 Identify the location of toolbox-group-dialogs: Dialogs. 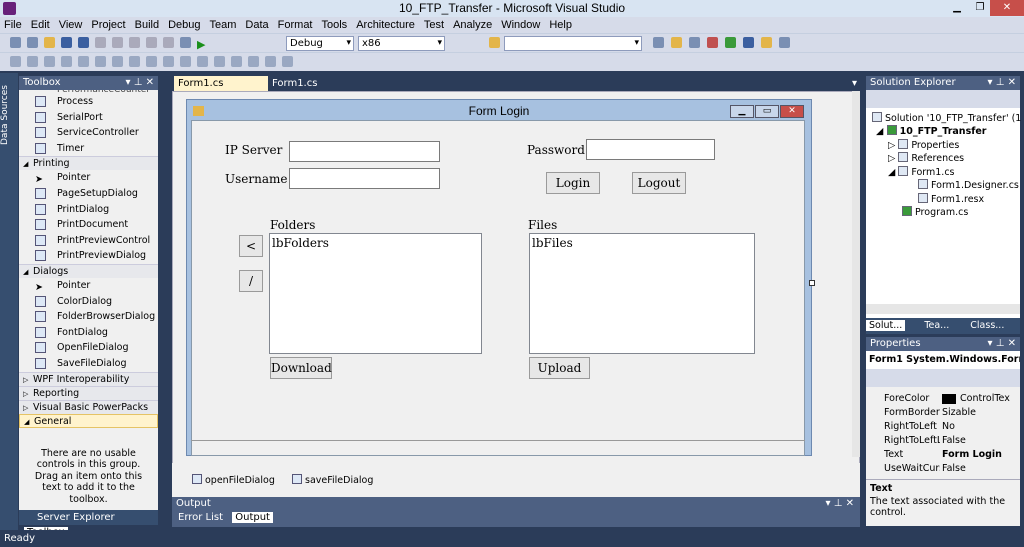
(88, 271).